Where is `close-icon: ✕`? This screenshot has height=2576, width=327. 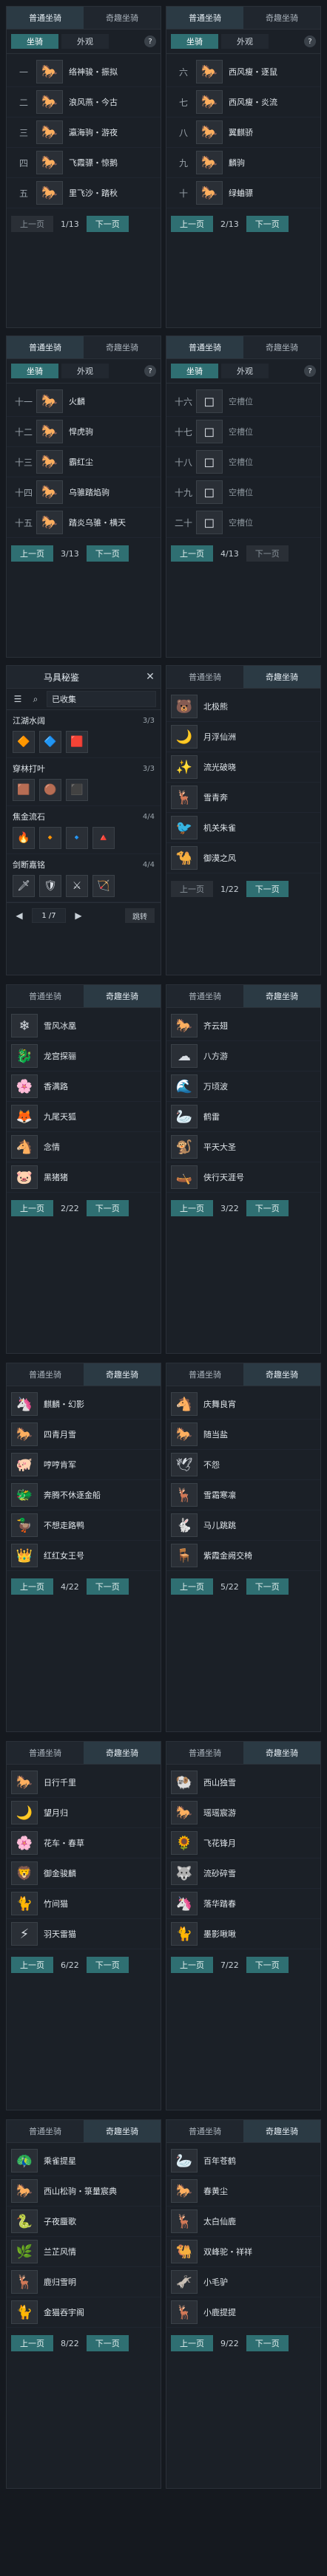 close-icon: ✕ is located at coordinates (150, 677).